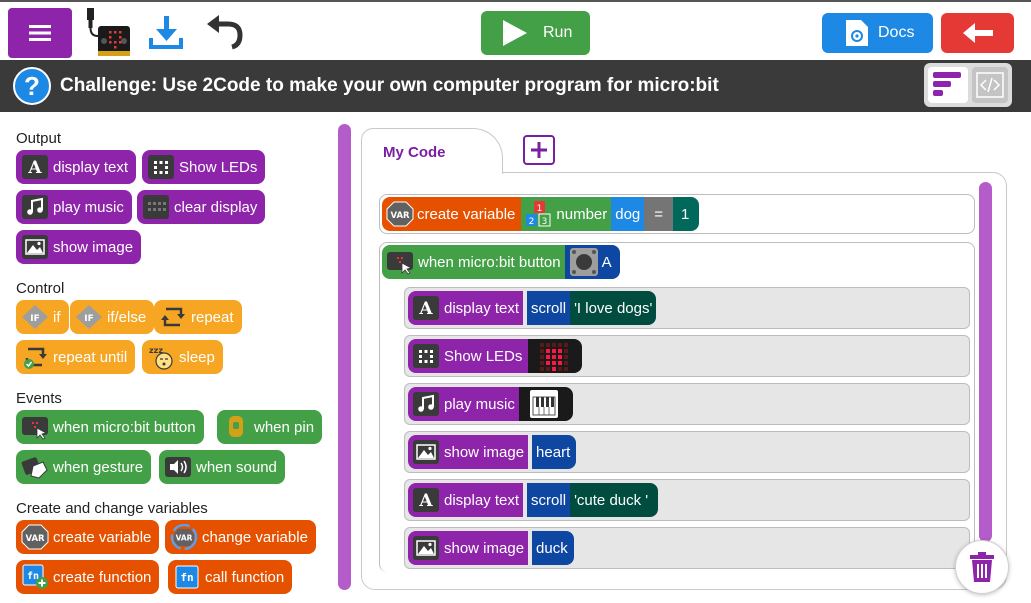 This screenshot has width=1031, height=603. Describe the element at coordinates (197, 357) in the screenshot. I see `palette-block-label: sleep` at that location.